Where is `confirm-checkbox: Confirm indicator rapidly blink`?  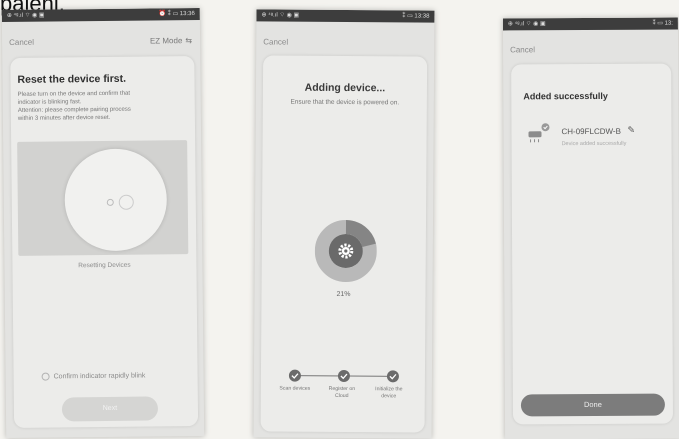
confirm-checkbox: Confirm indicator rapidly blink is located at coordinates (93, 376).